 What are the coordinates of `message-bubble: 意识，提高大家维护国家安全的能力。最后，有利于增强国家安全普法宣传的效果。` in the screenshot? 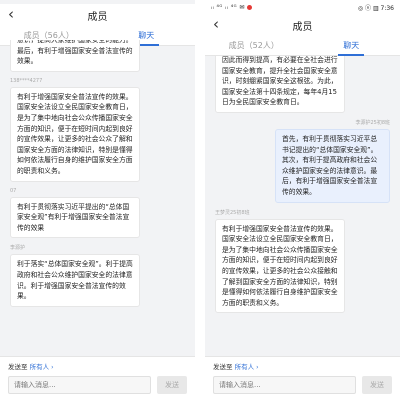 It's located at (75, 56).